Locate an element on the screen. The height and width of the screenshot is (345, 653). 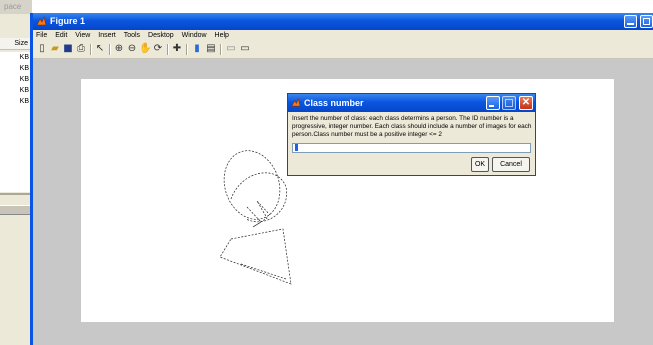
workspace-title: pace is located at coordinates (16, 7).